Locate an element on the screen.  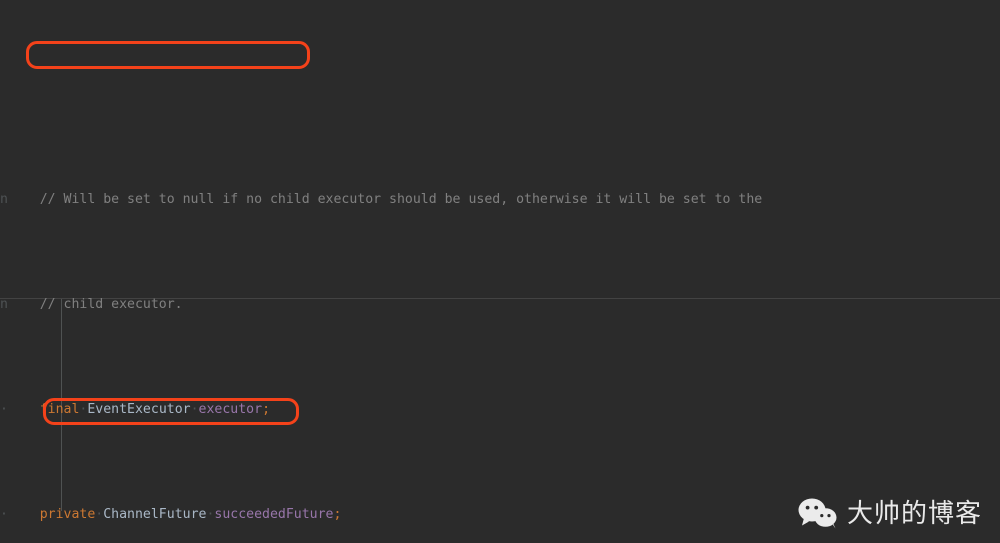
watermark-text: 大帅的博客 is located at coordinates (914, 513).